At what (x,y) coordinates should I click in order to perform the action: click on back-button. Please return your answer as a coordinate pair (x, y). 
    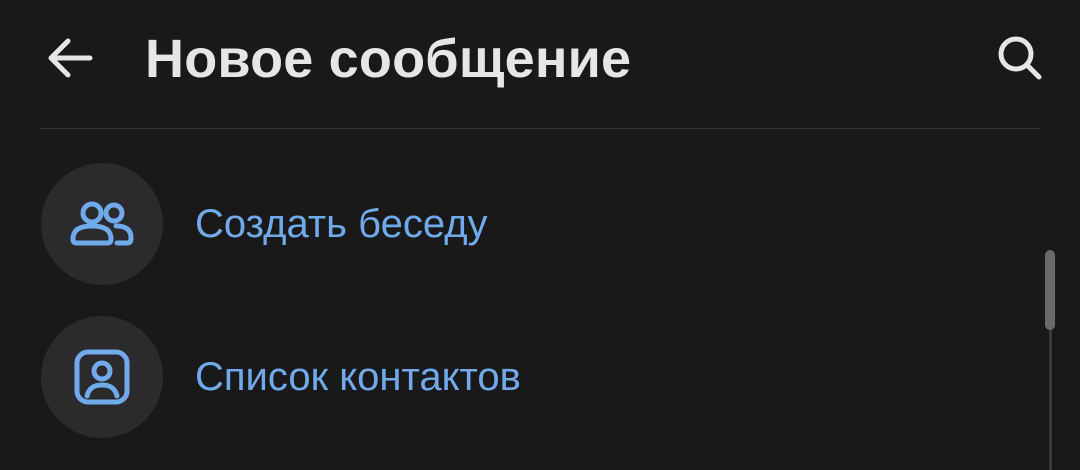
    Looking at the image, I should click on (70, 58).